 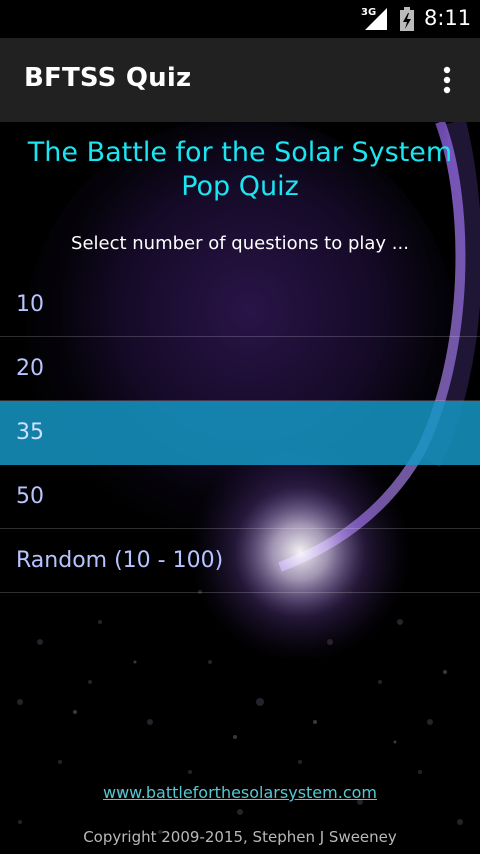 What do you see at coordinates (108, 78) in the screenshot?
I see `app-title: BFTSS Quiz` at bounding box center [108, 78].